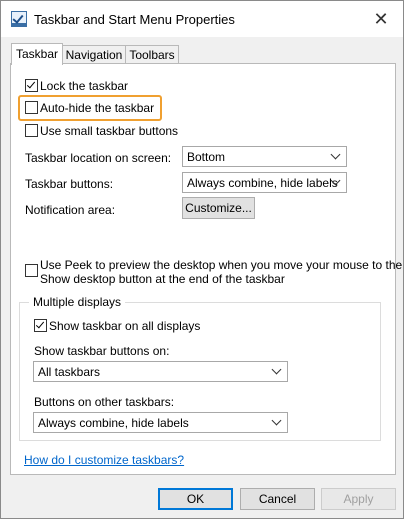 This screenshot has width=404, height=519. What do you see at coordinates (77, 302) in the screenshot?
I see `multiple-displays-title: Multiple displays` at bounding box center [77, 302].